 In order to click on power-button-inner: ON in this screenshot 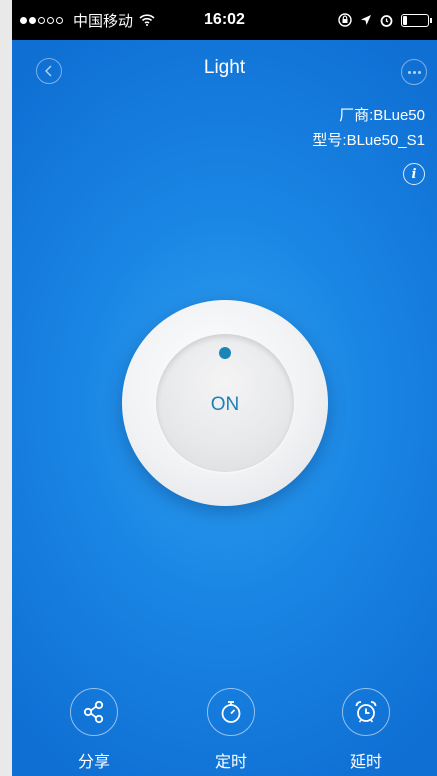, I will do `click(225, 403)`.